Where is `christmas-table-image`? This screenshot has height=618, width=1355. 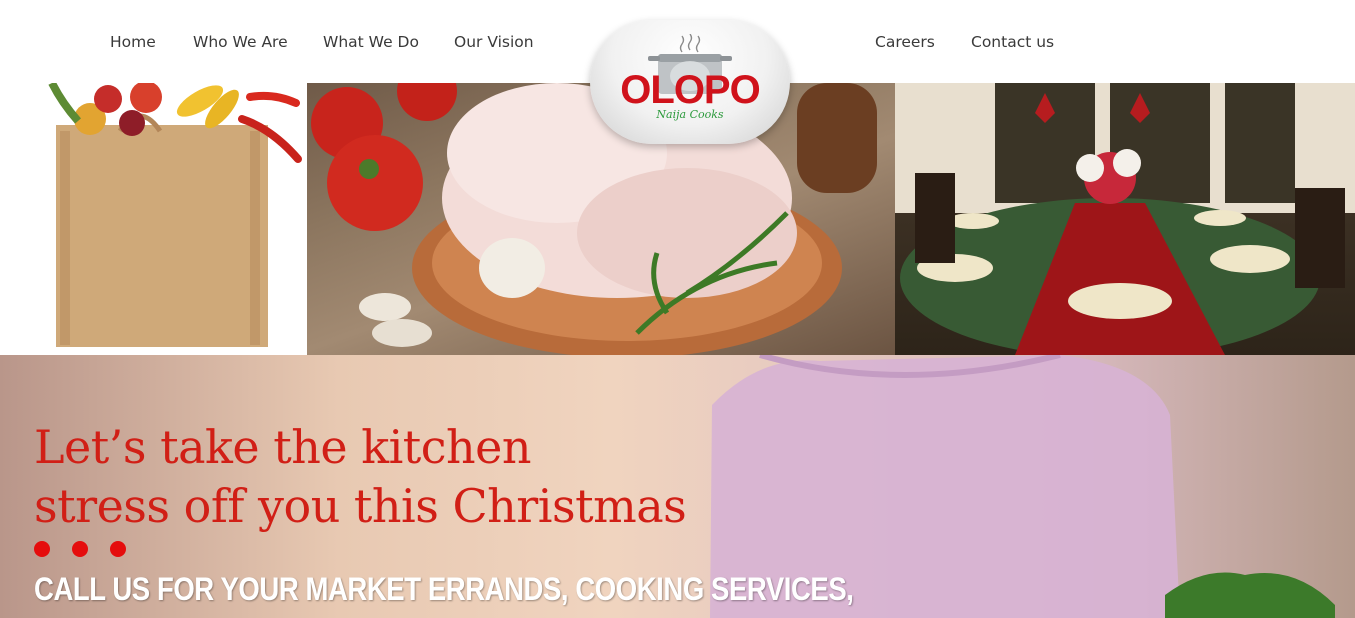 christmas-table-image is located at coordinates (1125, 219).